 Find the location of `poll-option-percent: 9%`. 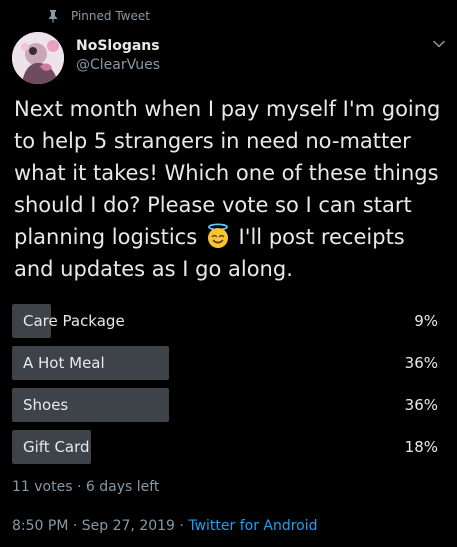

poll-option-percent: 9% is located at coordinates (426, 321).